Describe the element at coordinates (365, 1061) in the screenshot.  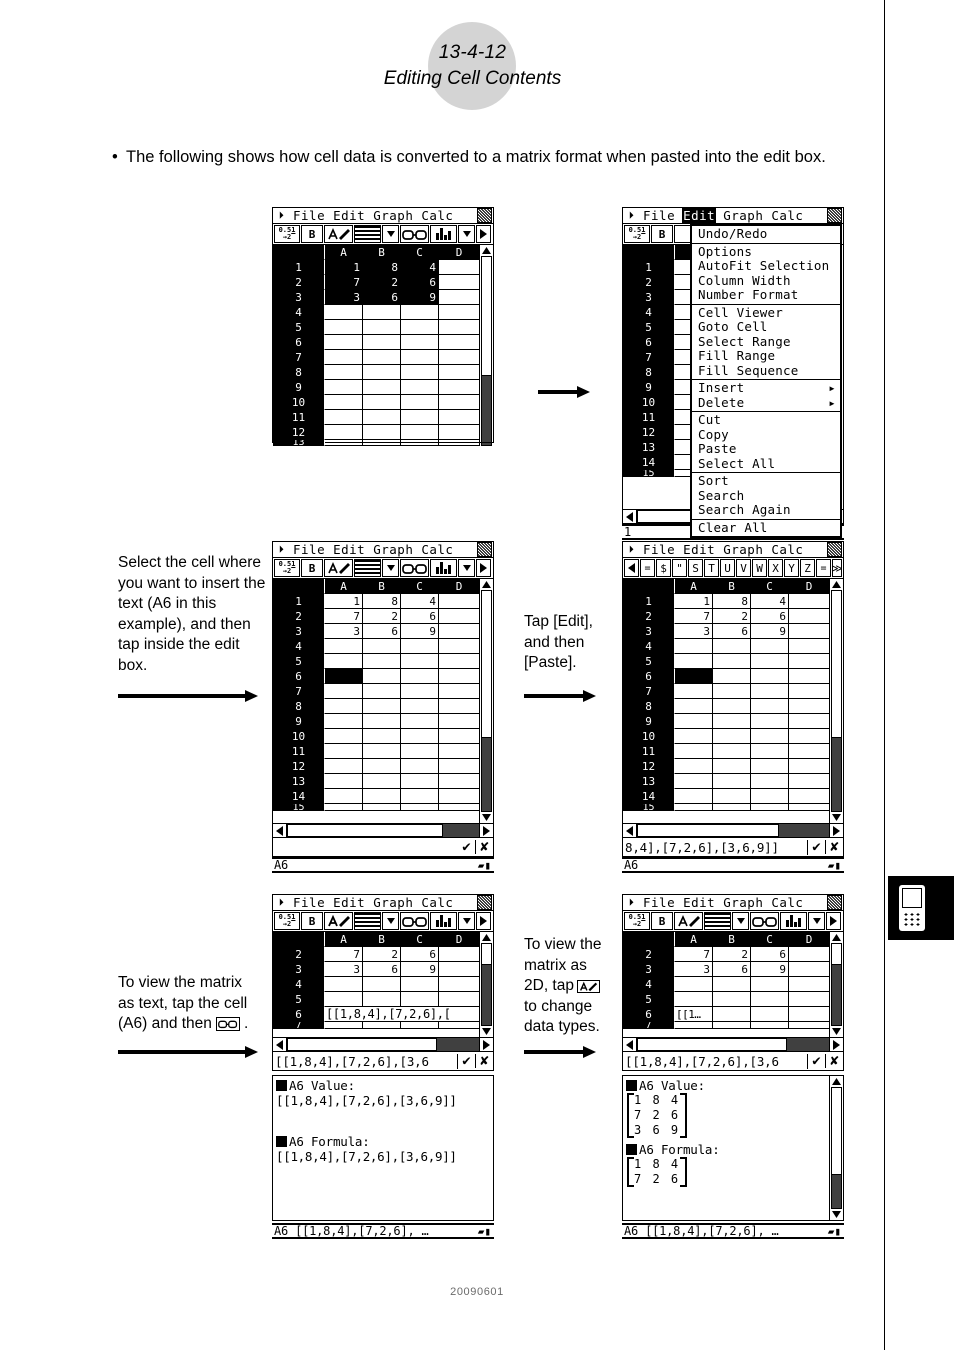
I see `edit-box-value: [[1,8,4],[7,2,6],[3,6` at that location.